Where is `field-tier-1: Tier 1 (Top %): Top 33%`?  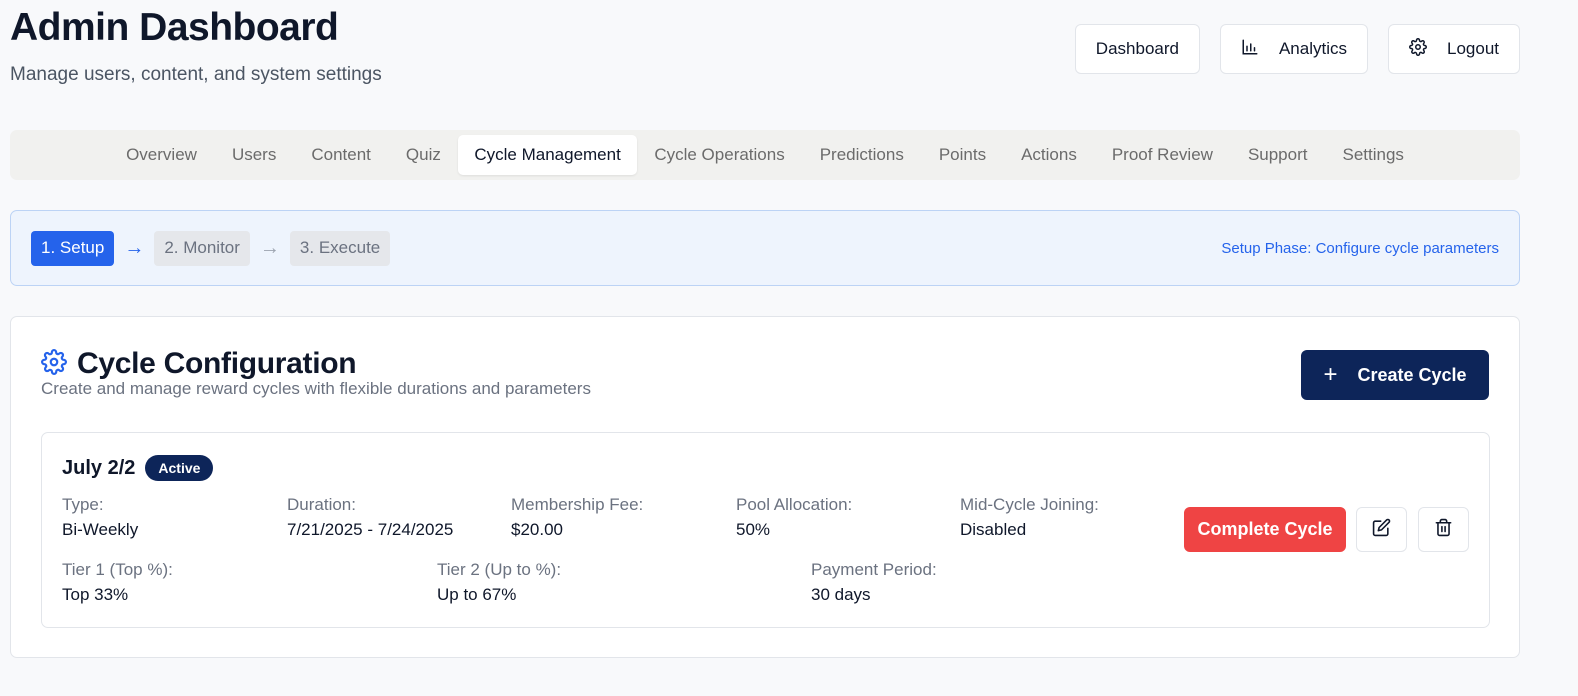 field-tier-1: Tier 1 (Top %): Top 33% is located at coordinates (117, 582).